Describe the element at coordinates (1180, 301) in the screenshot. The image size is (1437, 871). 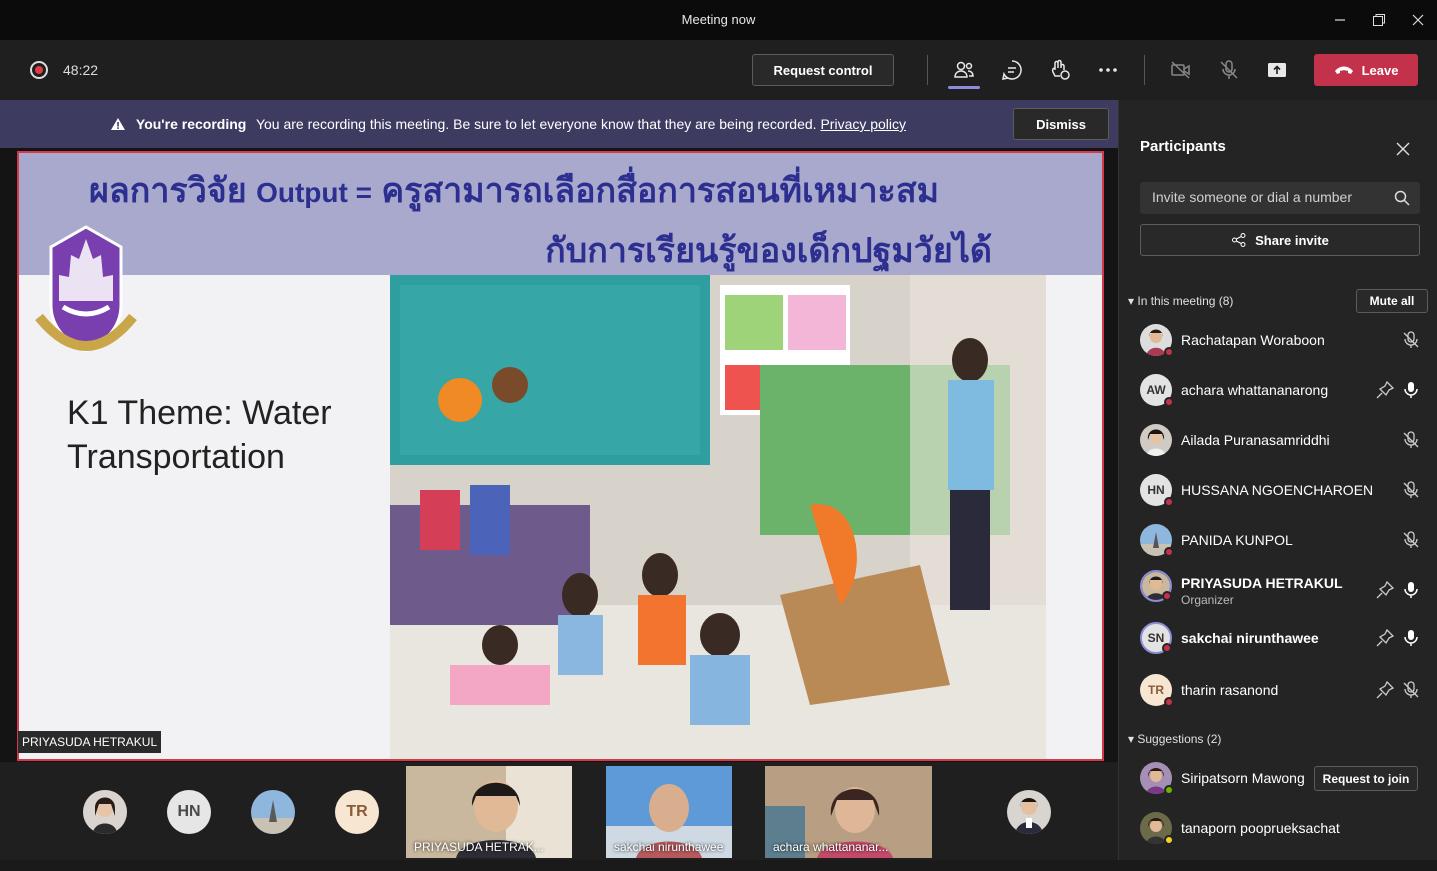
I see `in-meeting-section: ▾ In this meeting (8)` at that location.